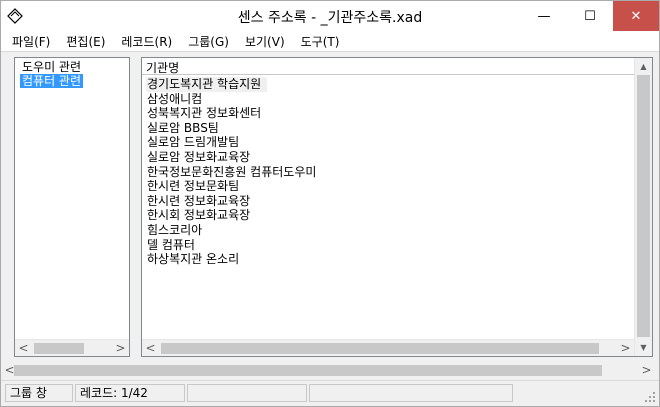  What do you see at coordinates (208, 41) in the screenshot?
I see `menu-group: 그룹(G)` at bounding box center [208, 41].